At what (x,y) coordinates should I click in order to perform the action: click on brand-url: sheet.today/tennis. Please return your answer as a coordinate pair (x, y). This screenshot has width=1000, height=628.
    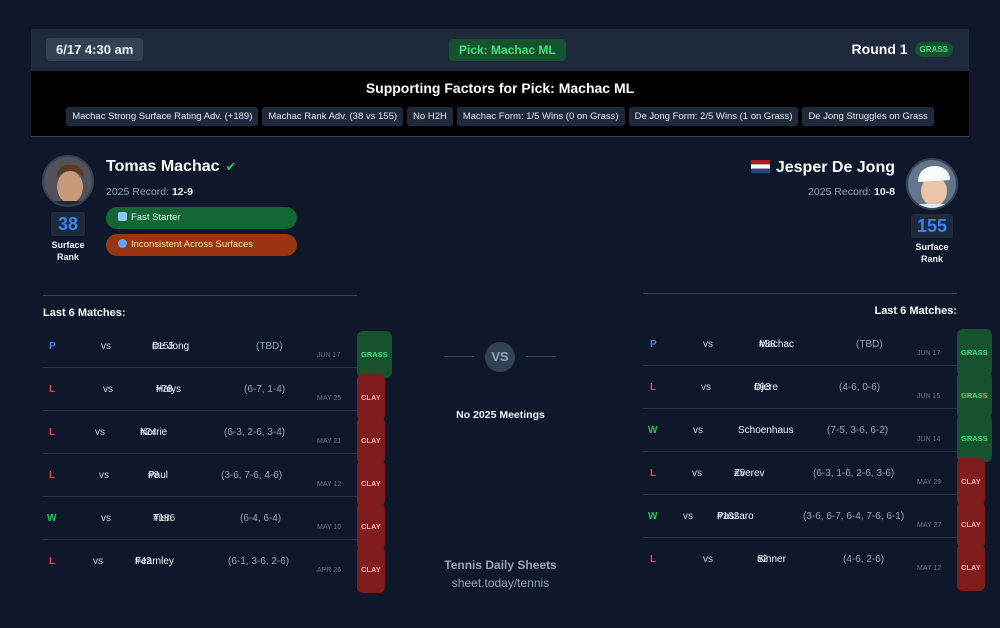
    Looking at the image, I should click on (500, 583).